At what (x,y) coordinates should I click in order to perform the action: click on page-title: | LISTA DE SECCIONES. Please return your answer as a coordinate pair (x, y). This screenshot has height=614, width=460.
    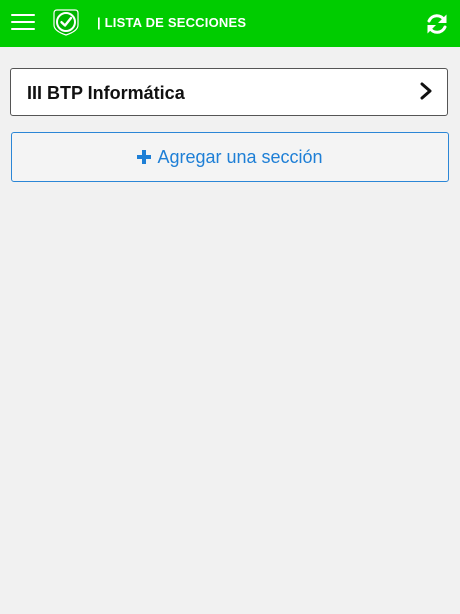
    Looking at the image, I should click on (172, 22).